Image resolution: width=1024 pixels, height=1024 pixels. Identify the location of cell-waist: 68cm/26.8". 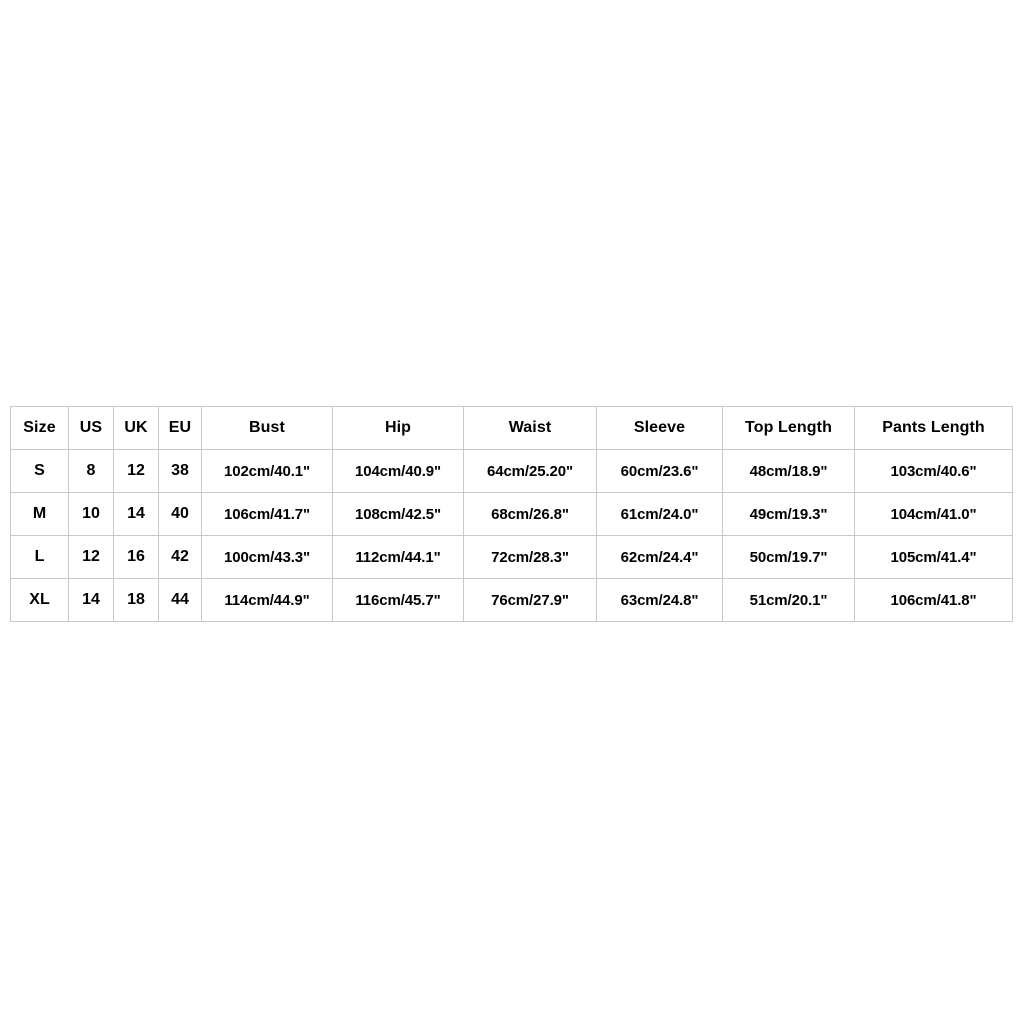
(530, 514).